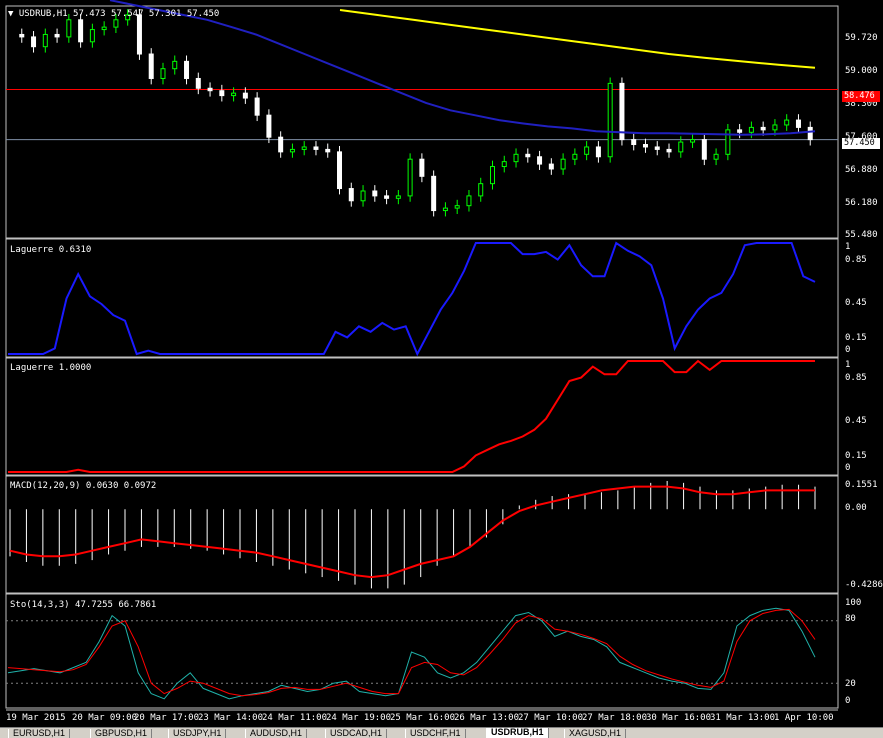  I want to click on price-label: 59.720, so click(861, 38).